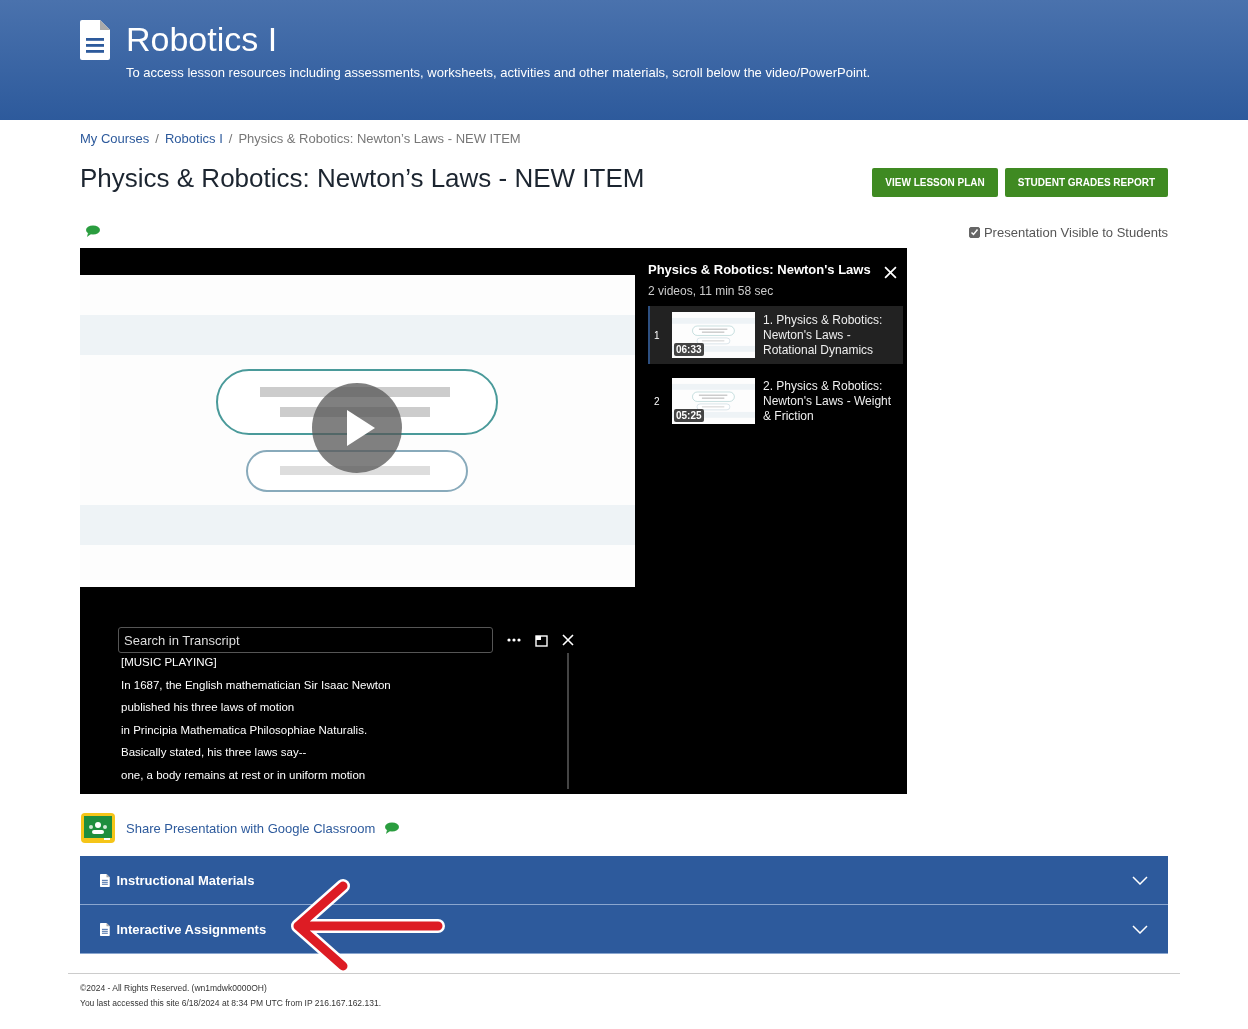 The height and width of the screenshot is (1029, 1248). I want to click on popout-icon, so click(541, 640).